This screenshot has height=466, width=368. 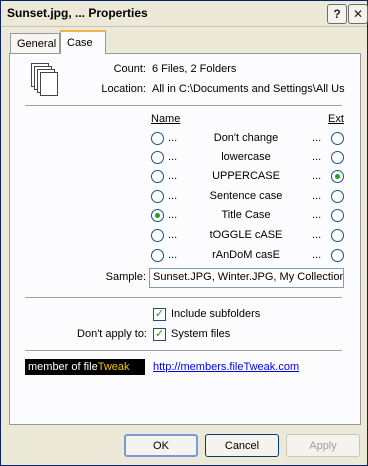 I want to click on tab-general: General, so click(x=35, y=43).